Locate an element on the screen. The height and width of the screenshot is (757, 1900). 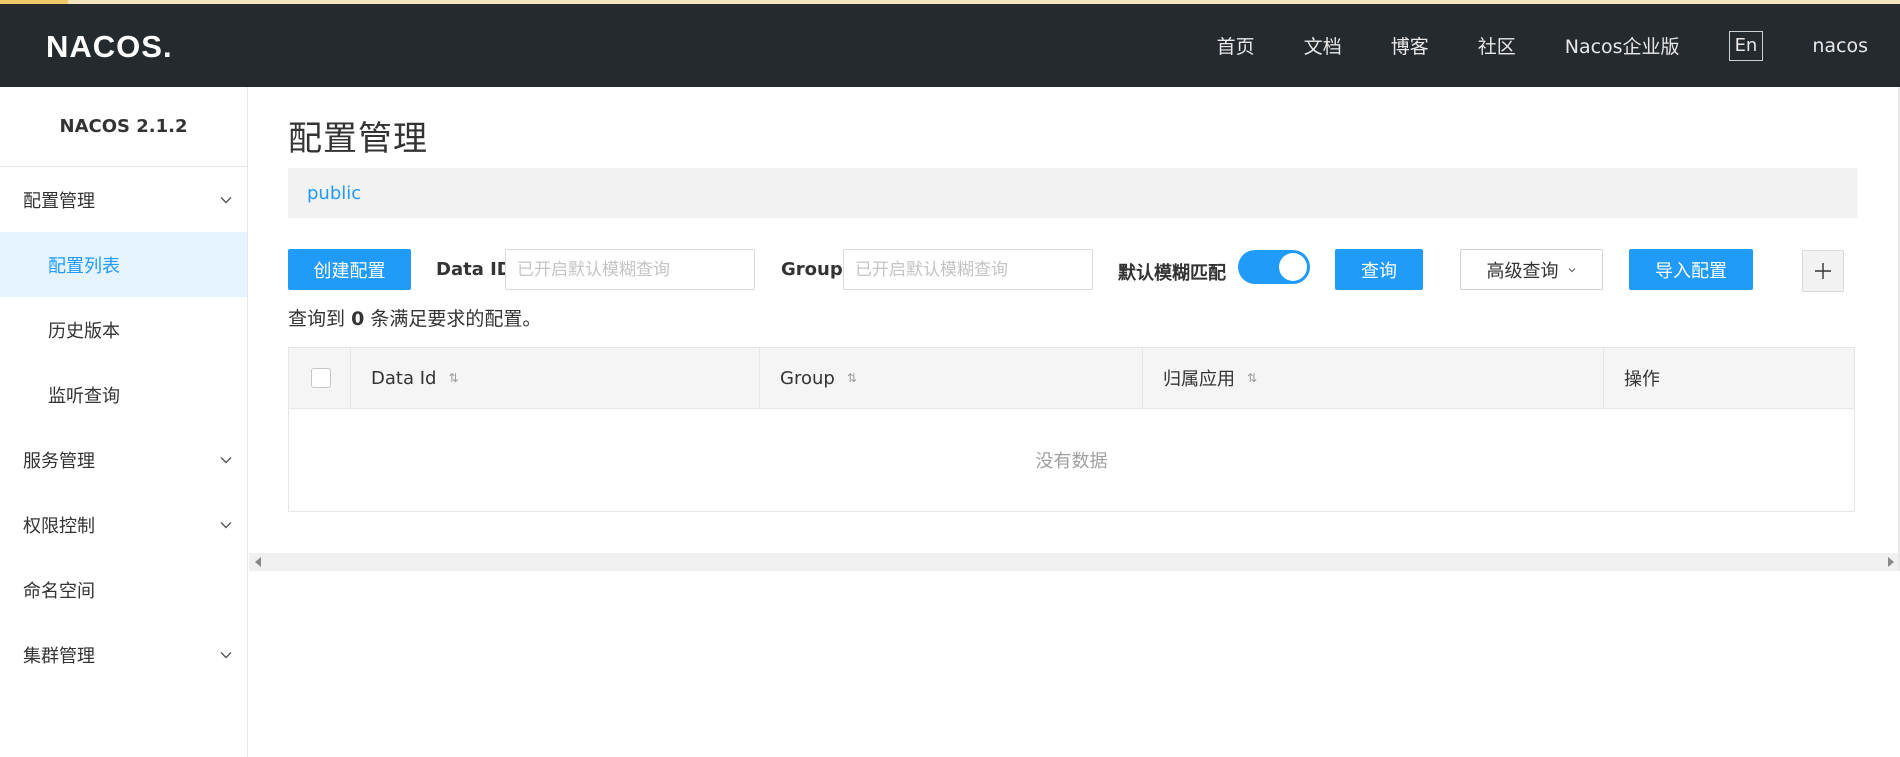
result-count: 0 is located at coordinates (358, 319).